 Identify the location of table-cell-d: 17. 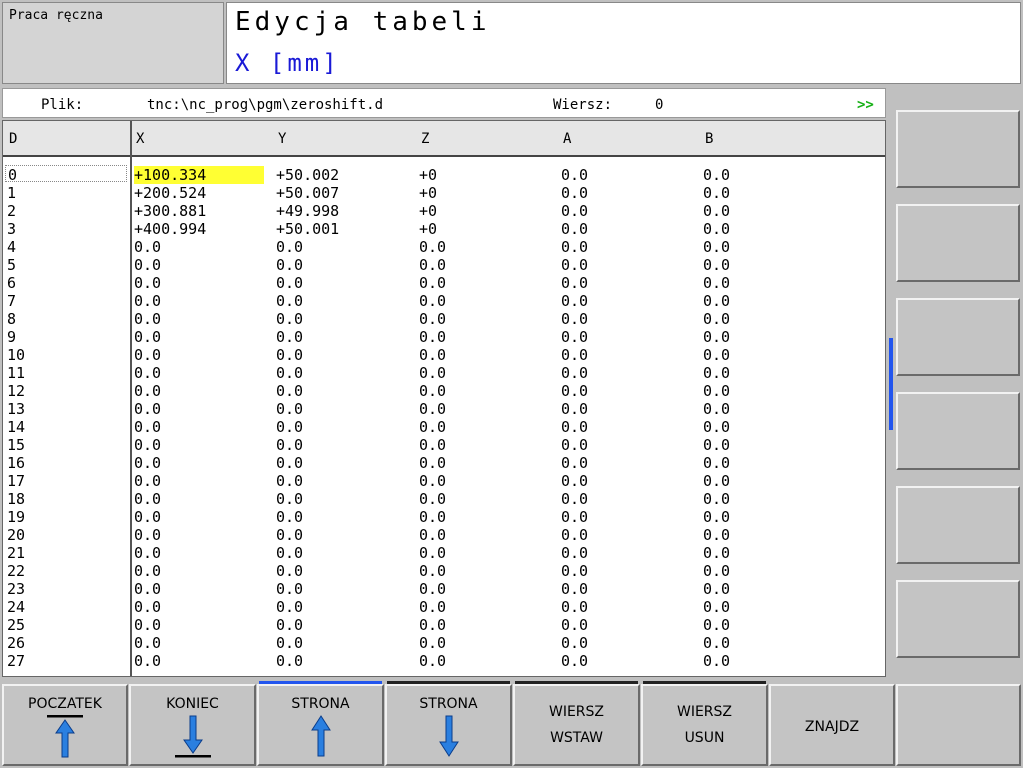
(16, 481).